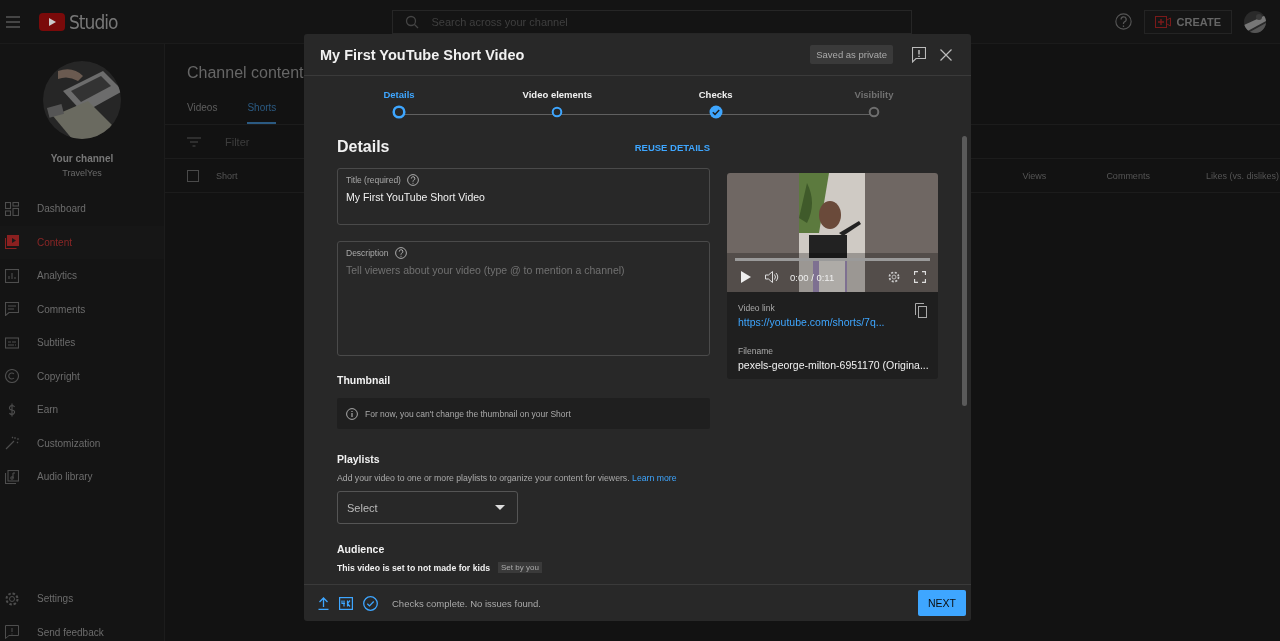  Describe the element at coordinates (427, 507) in the screenshot. I see `playlist-dropdown: Select` at that location.